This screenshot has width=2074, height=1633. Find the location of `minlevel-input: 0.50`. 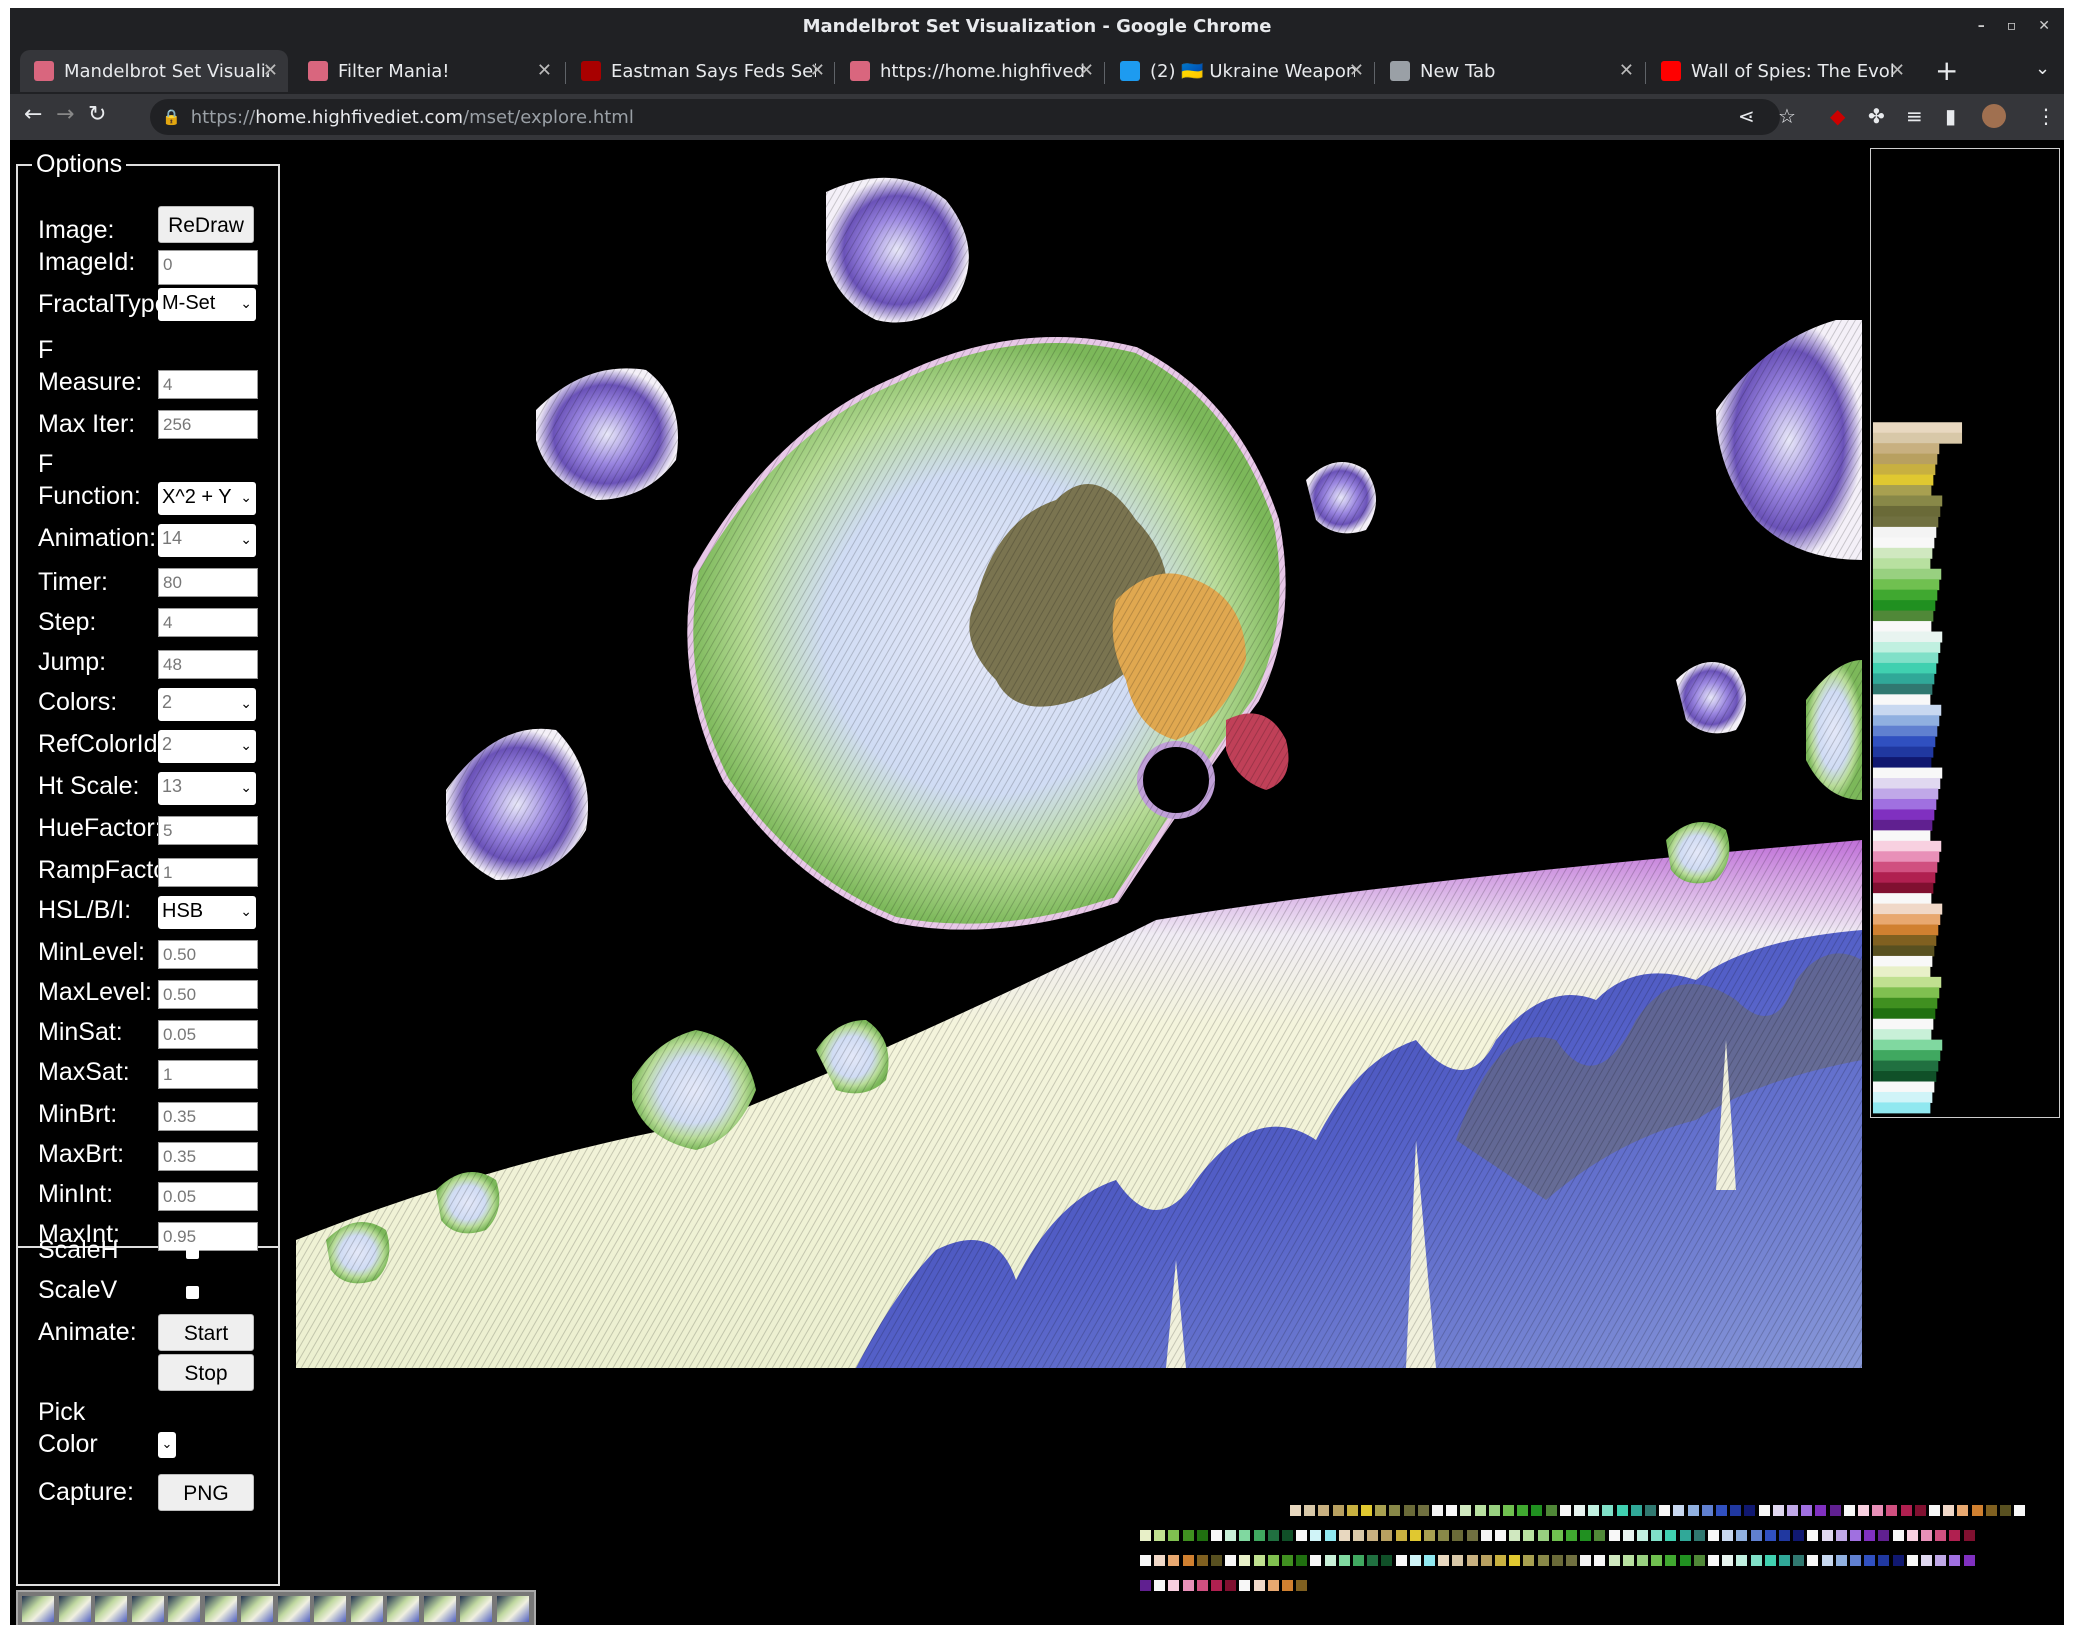

minlevel-input: 0.50 is located at coordinates (208, 954).